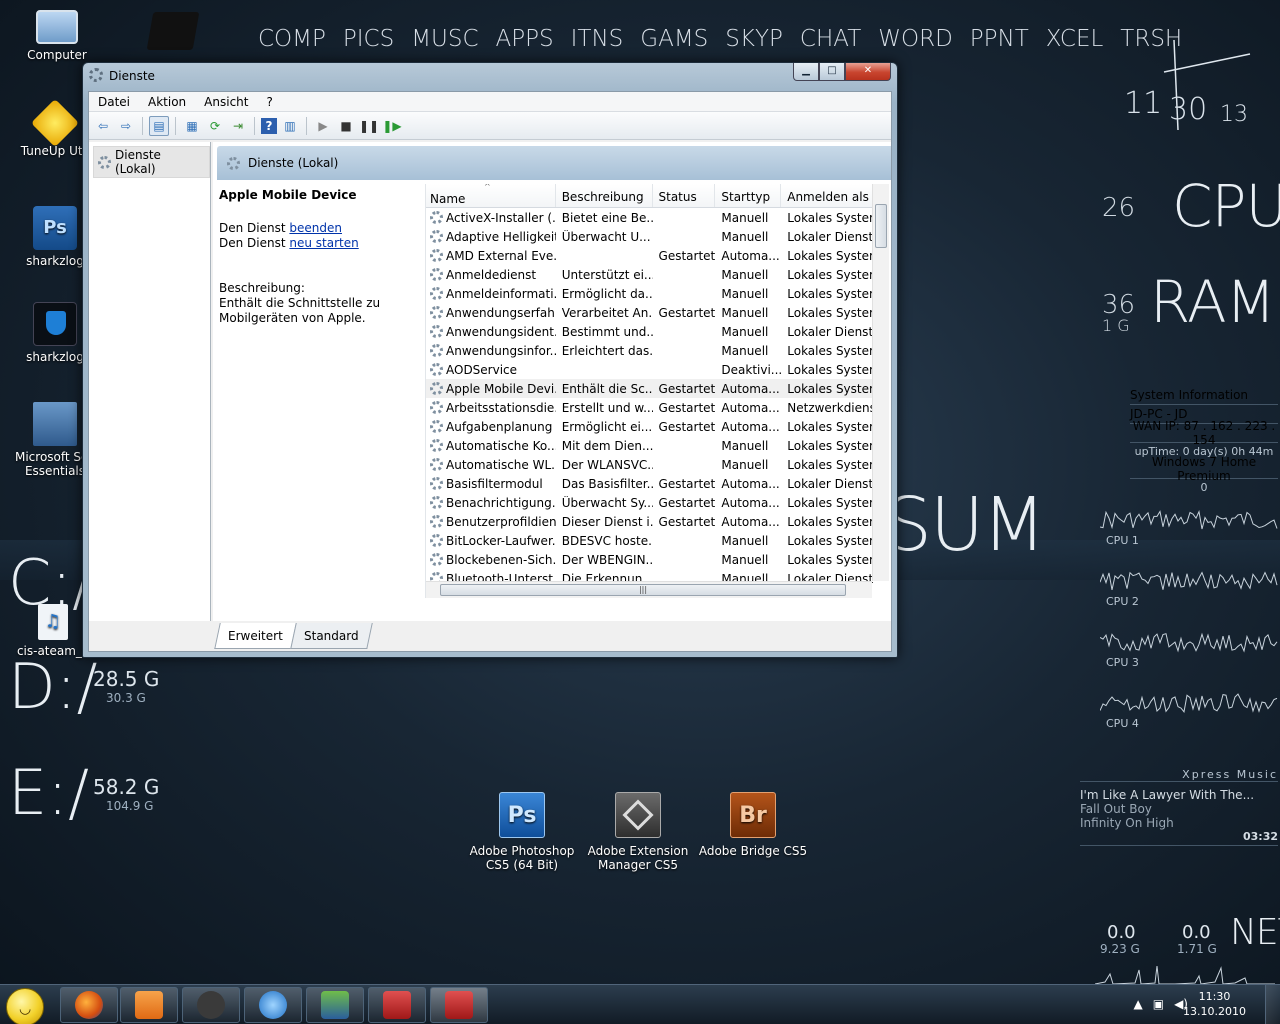  I want to click on tab-standard: Standard, so click(331, 636).